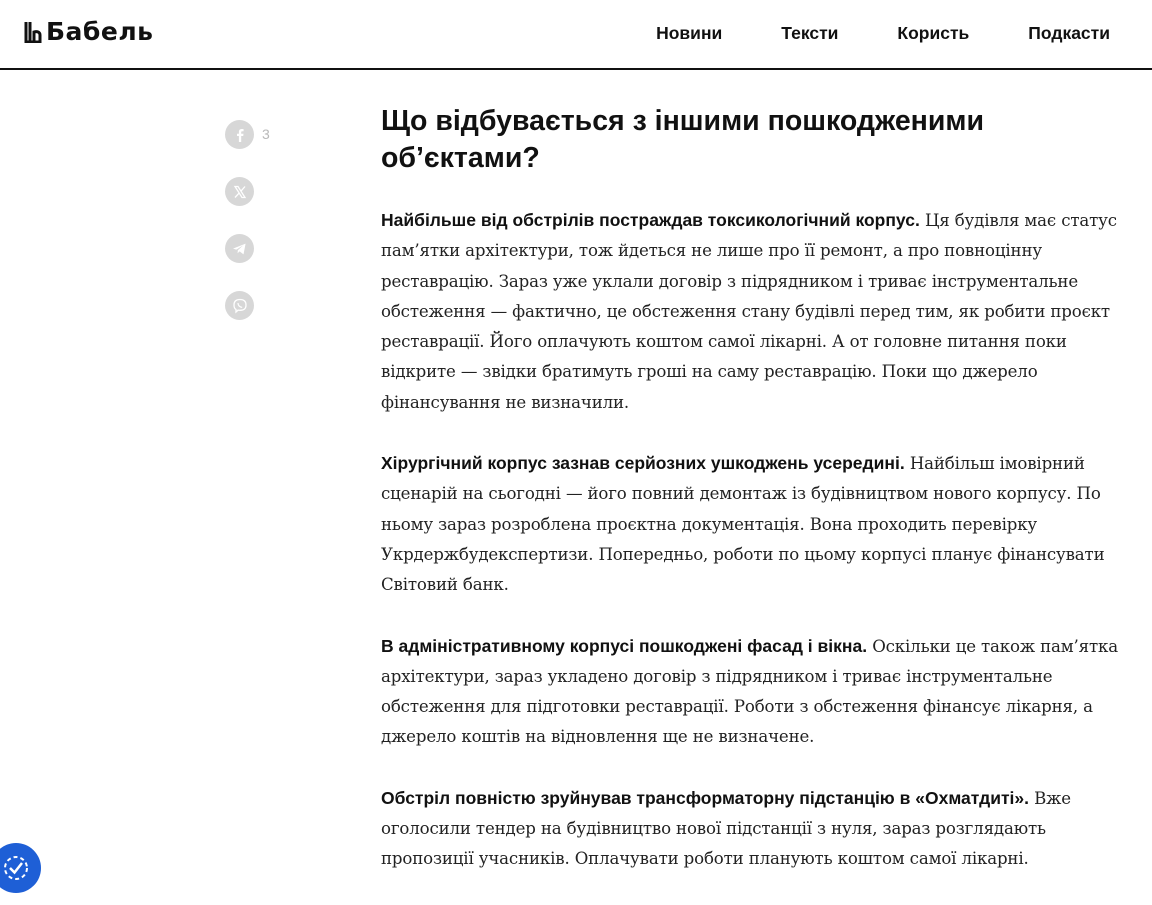 The height and width of the screenshot is (905, 1152). I want to click on site-header: Бабель Новини Тексти Користь Подкасти, so click(576, 35).